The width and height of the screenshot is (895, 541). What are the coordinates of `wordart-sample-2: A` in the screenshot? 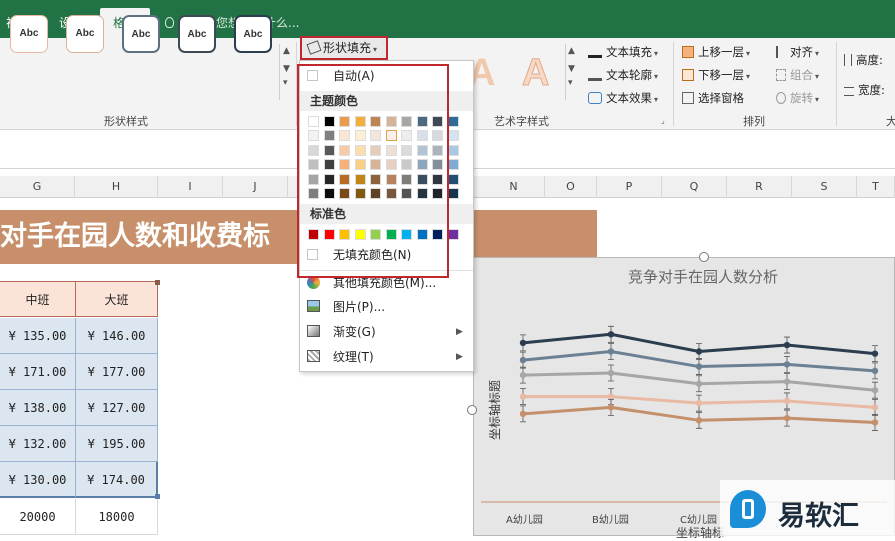 It's located at (535, 73).